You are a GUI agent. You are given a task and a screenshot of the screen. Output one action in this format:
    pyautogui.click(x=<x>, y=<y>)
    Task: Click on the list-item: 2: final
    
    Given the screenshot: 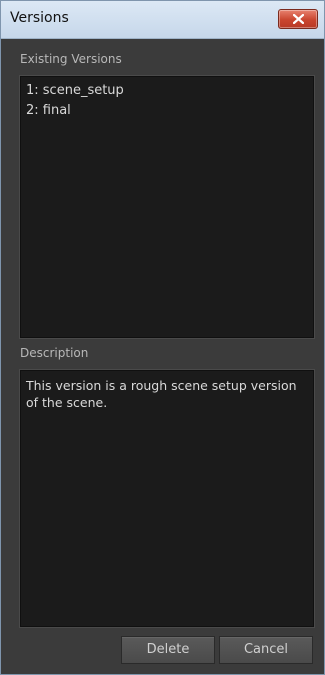 What is the action you would take?
    pyautogui.click(x=167, y=111)
    